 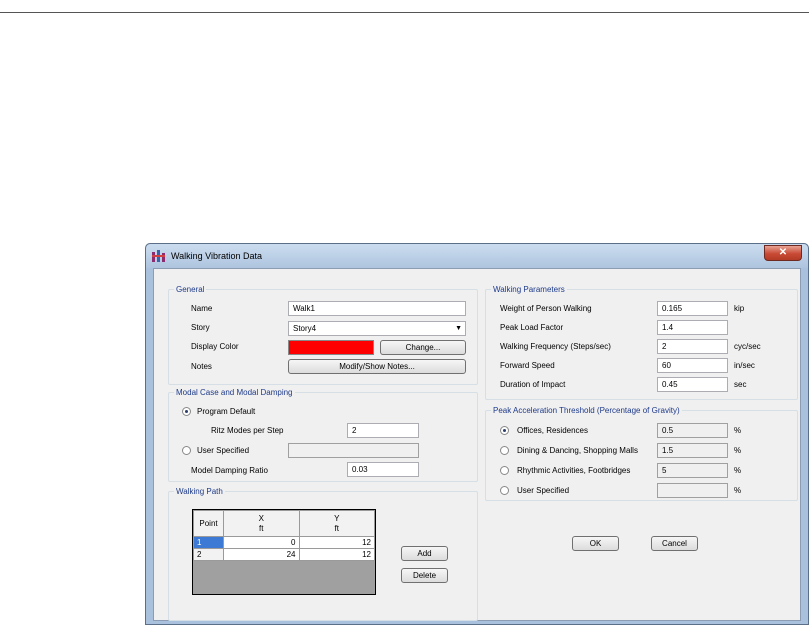 I want to click on walking-path-grid: Point Xft Yft 1 0 12 2 24 12, so click(x=284, y=552).